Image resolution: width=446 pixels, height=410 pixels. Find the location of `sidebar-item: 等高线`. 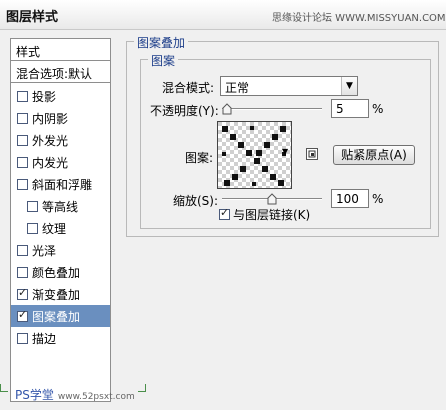

sidebar-item: 等高线 is located at coordinates (60, 206).